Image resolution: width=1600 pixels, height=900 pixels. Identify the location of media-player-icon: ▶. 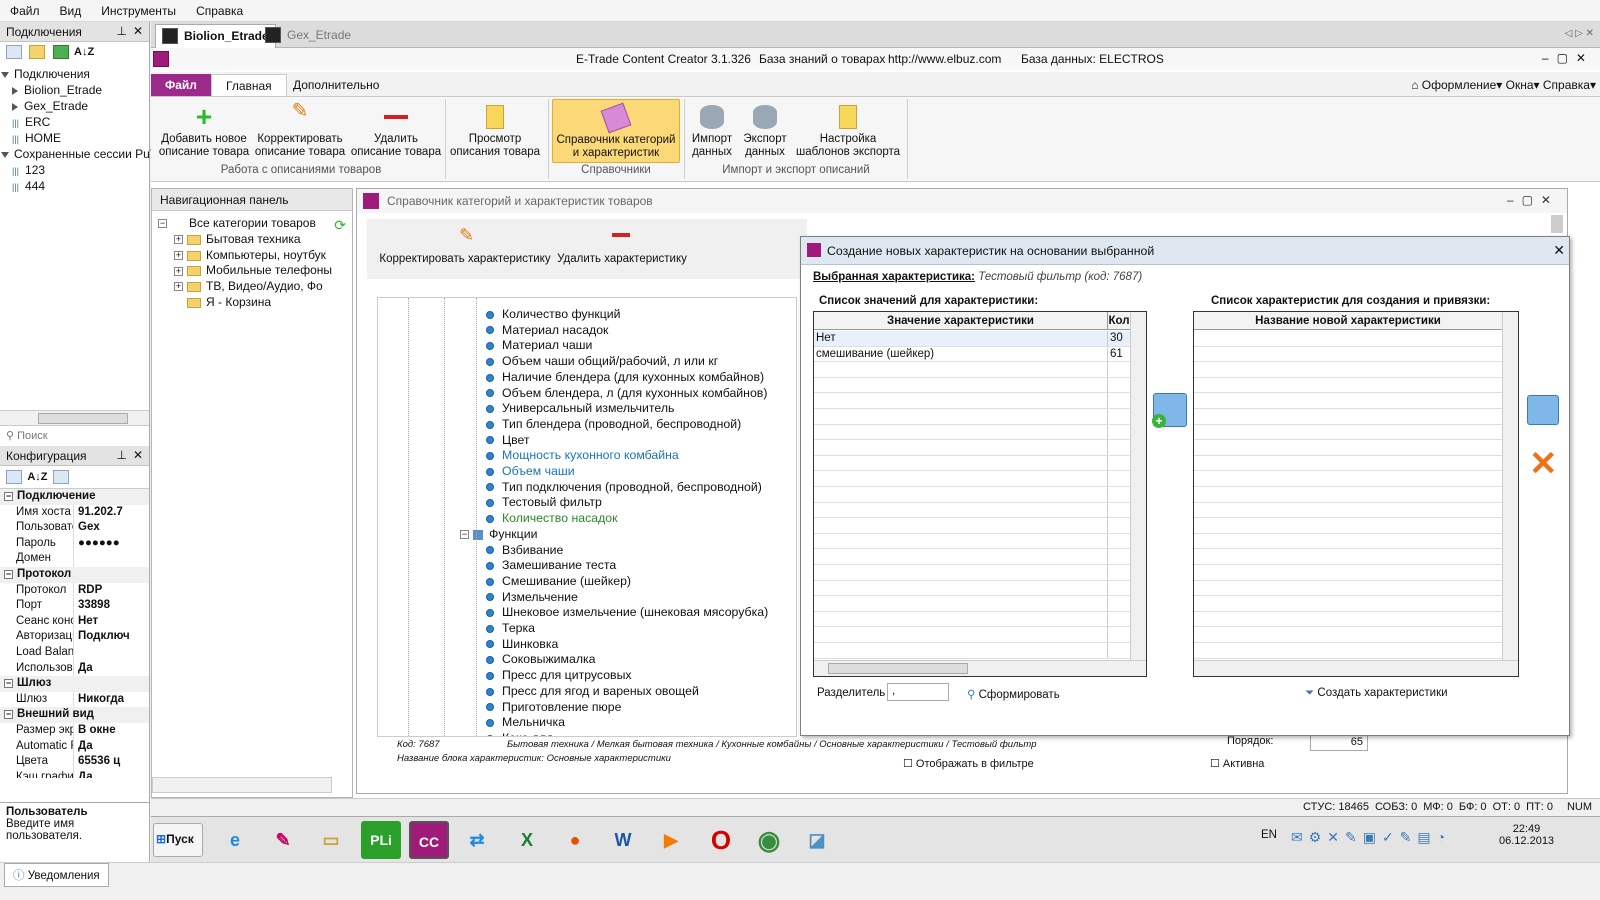
(671, 840).